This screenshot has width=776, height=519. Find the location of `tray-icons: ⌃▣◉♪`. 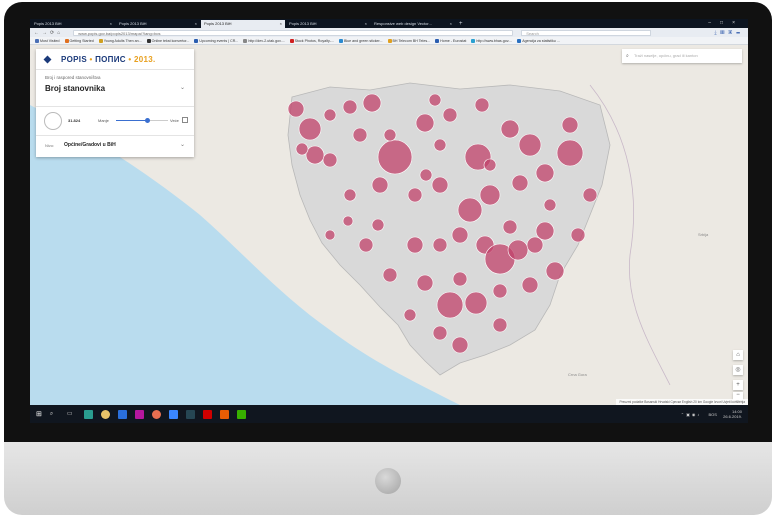

tray-icons: ⌃▣◉♪ is located at coordinates (691, 414).